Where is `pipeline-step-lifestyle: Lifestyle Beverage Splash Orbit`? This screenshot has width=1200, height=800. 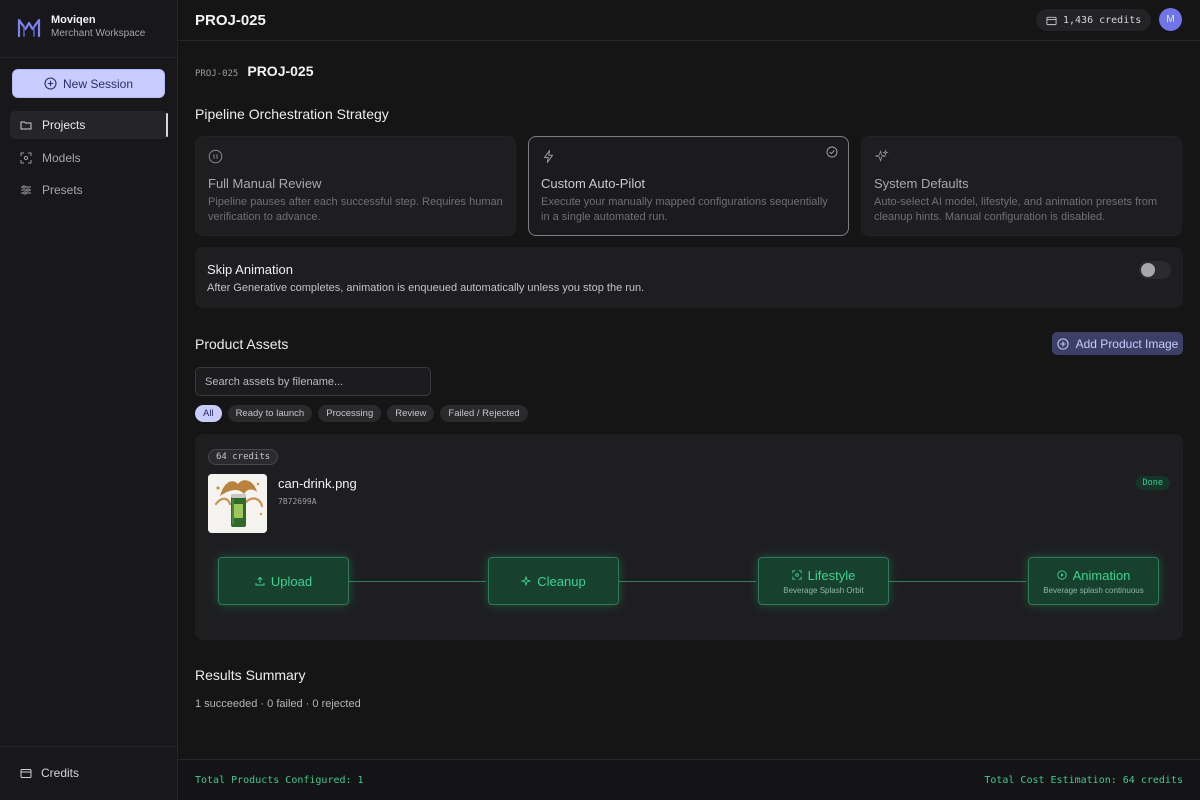 pipeline-step-lifestyle: Lifestyle Beverage Splash Orbit is located at coordinates (823, 581).